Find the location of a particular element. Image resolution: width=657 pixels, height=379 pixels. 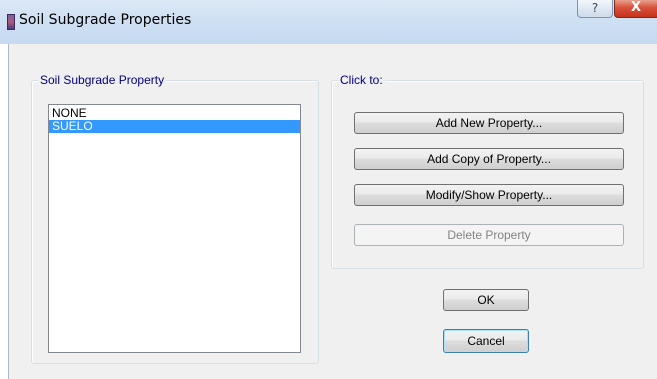

soil-subgrade-property-legend: Soil Subgrade Property is located at coordinates (102, 80).